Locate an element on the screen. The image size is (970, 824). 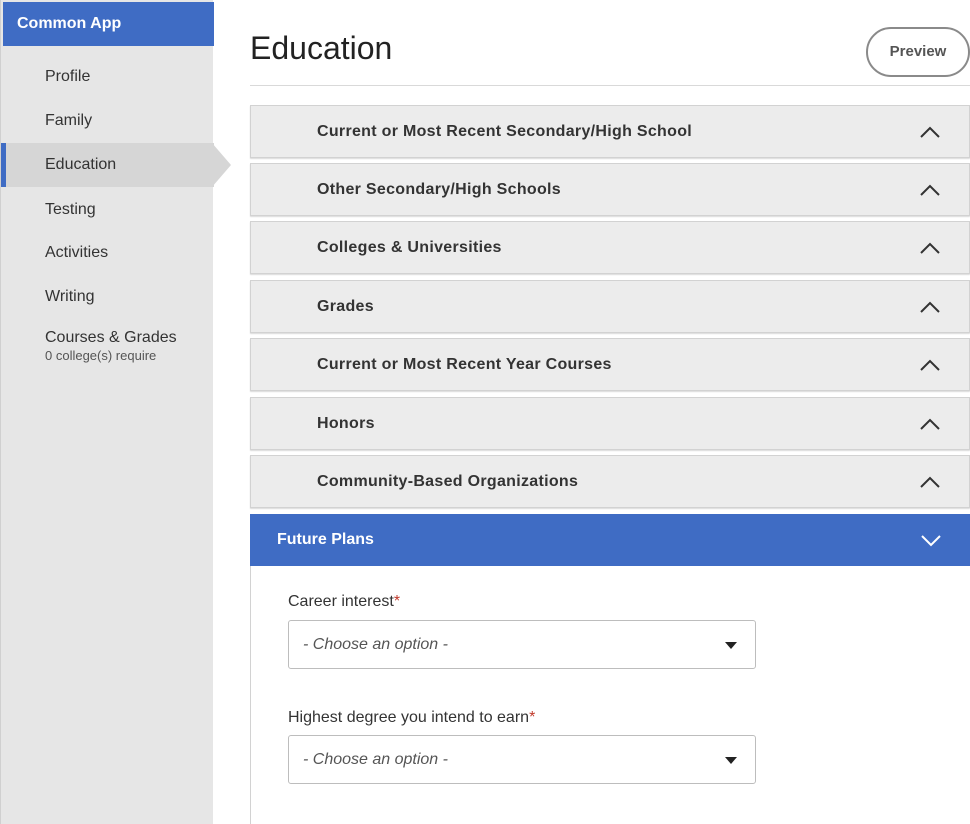
section-future-plans: Future Plans is located at coordinates (610, 540).